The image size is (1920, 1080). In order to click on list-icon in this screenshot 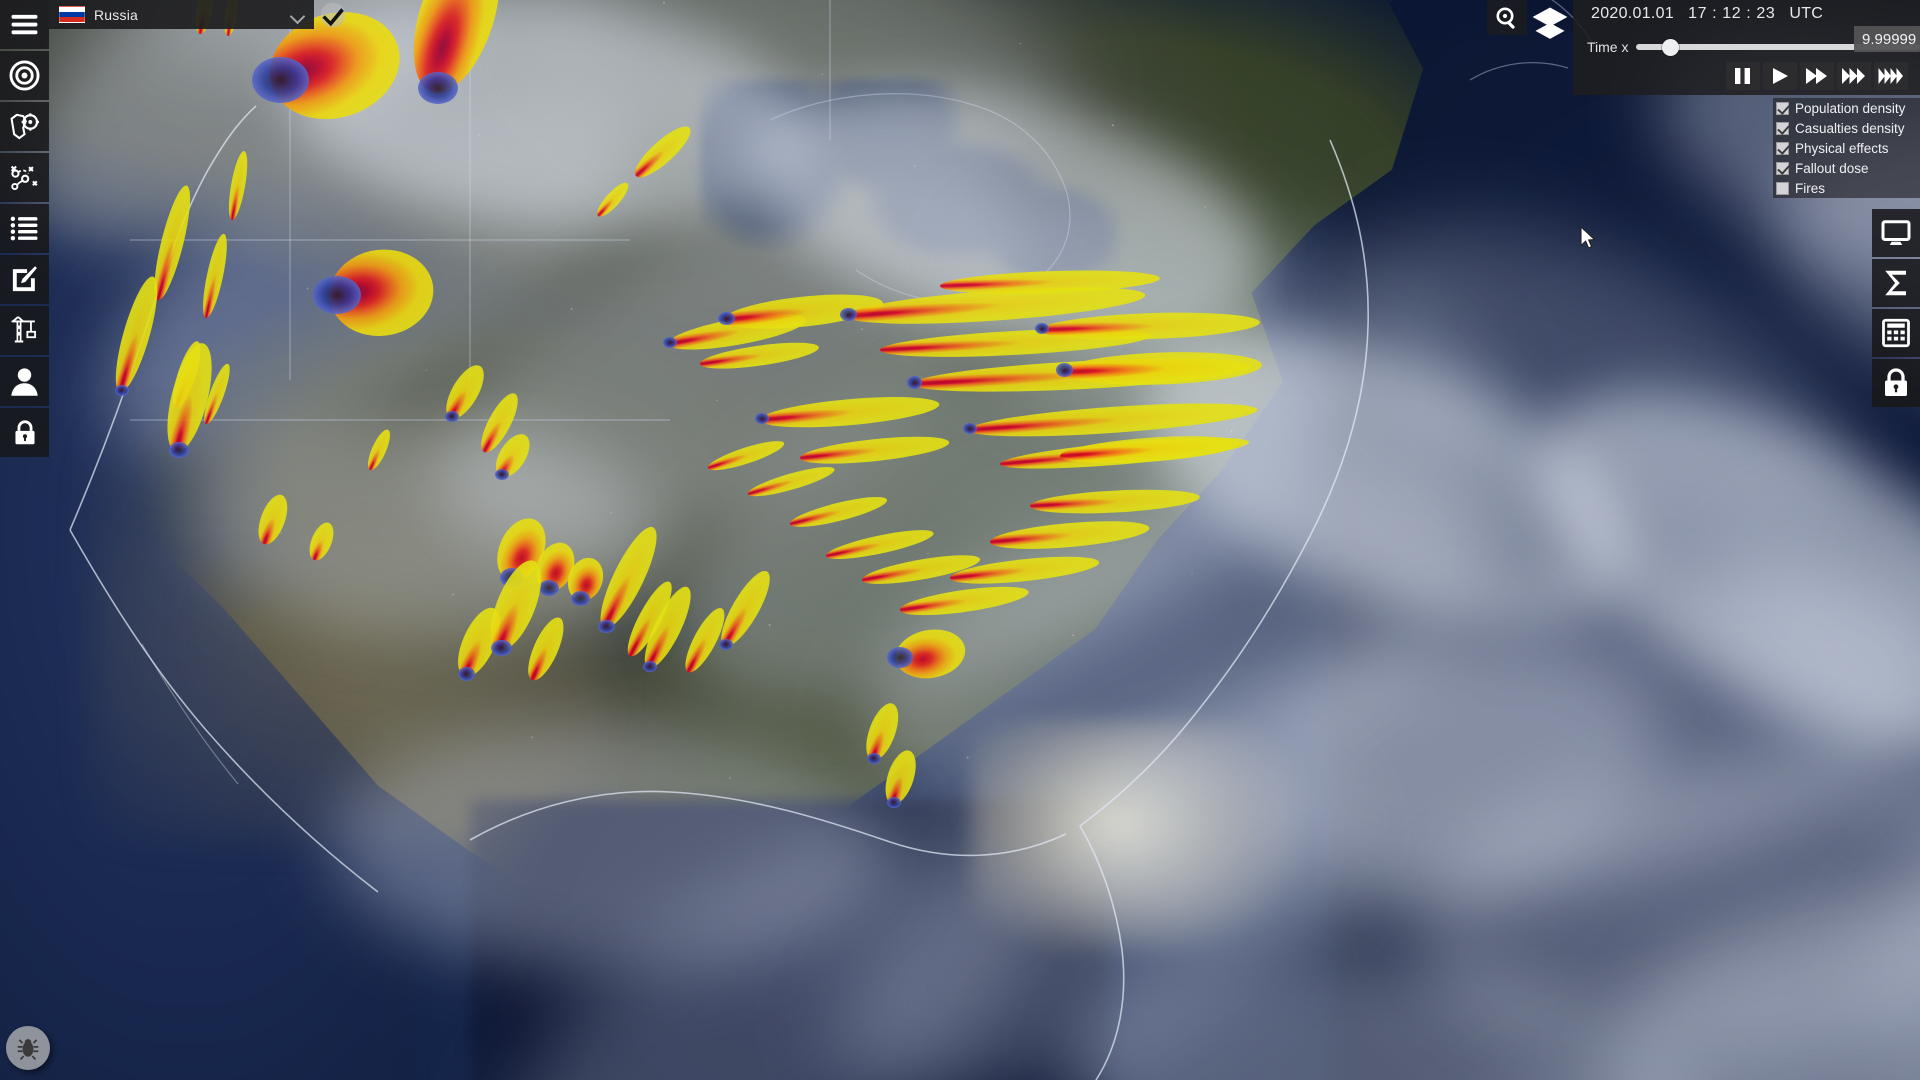, I will do `click(24, 228)`.